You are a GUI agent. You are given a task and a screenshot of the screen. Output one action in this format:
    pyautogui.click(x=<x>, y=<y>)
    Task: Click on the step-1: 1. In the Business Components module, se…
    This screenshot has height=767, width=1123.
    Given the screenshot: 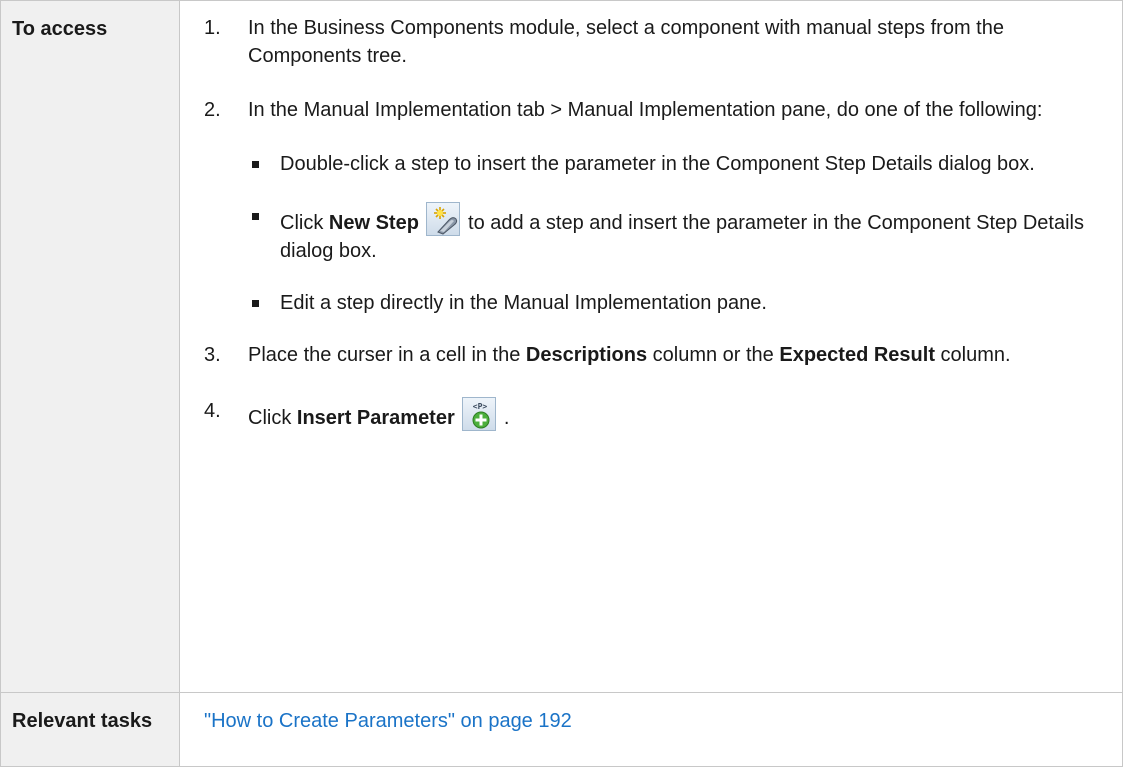 What is the action you would take?
    pyautogui.click(x=652, y=42)
    